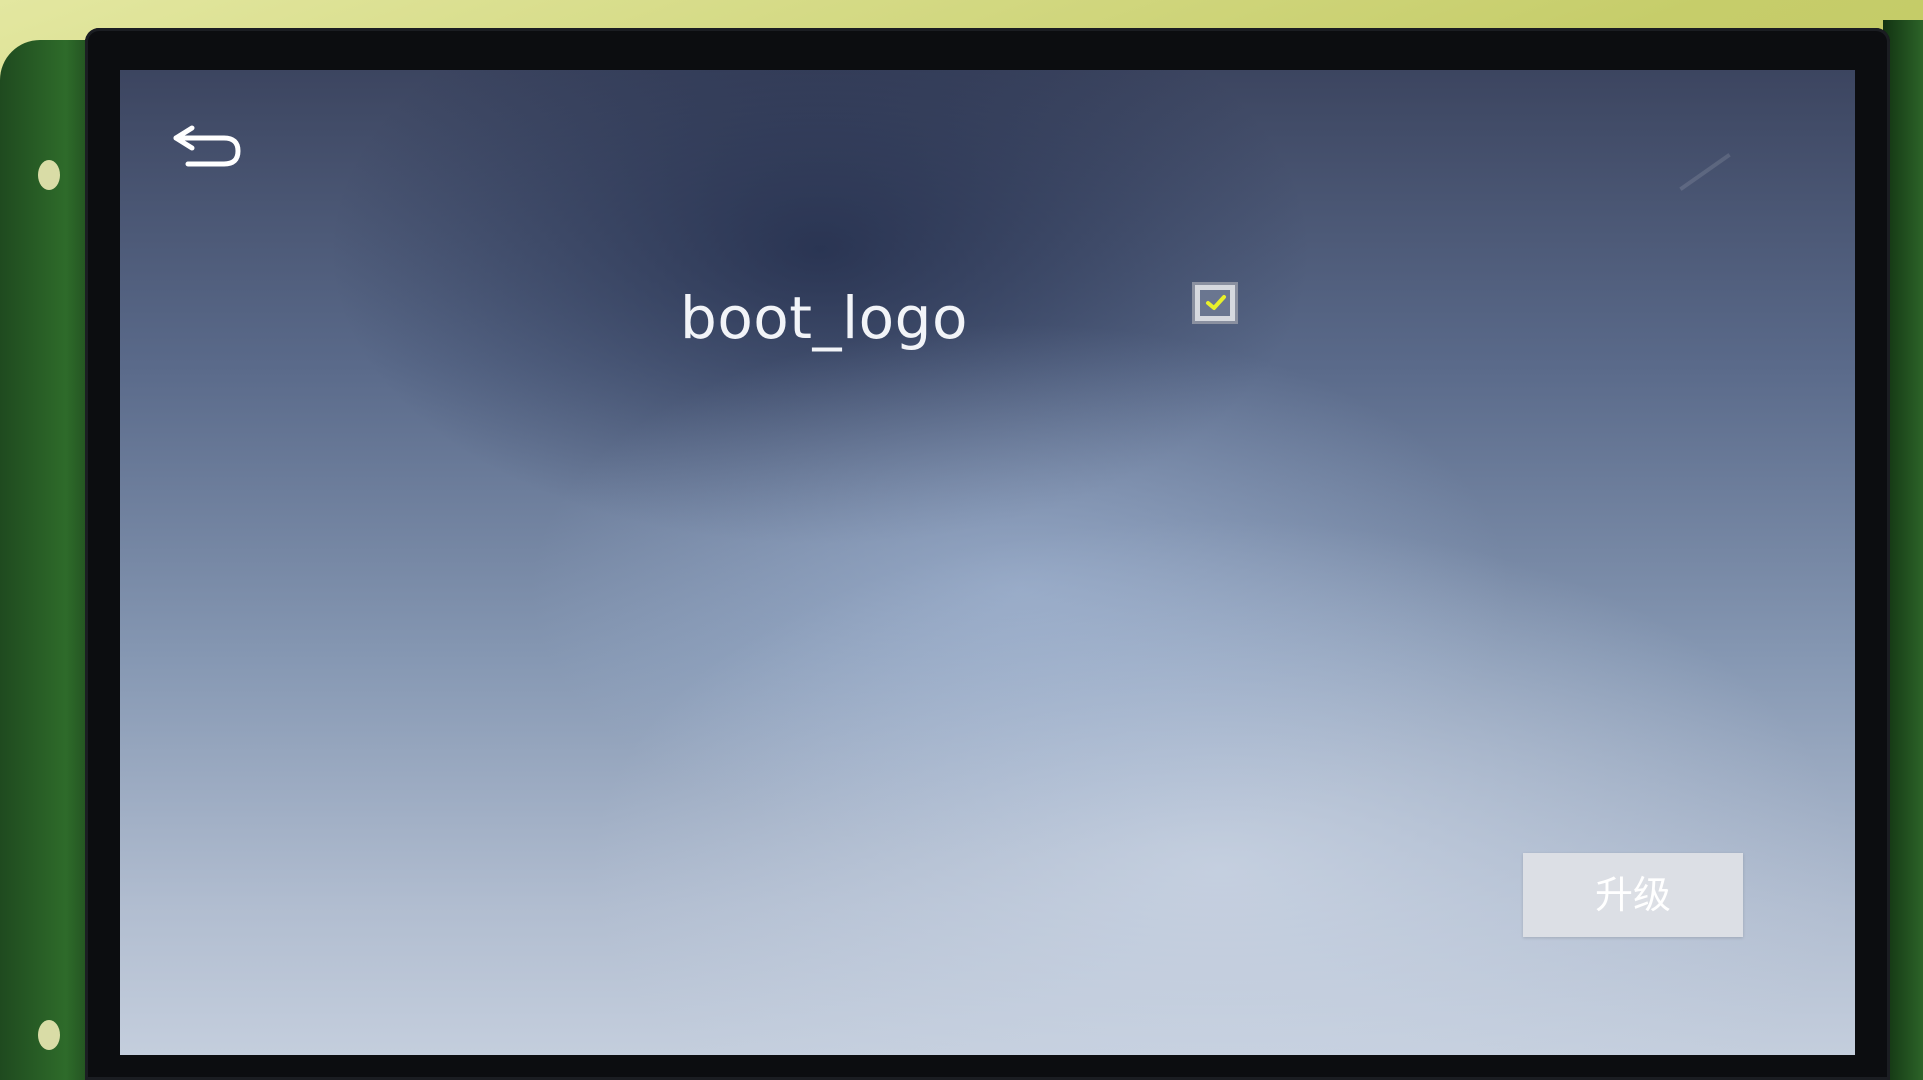  What do you see at coordinates (1030, 320) in the screenshot?
I see `boot-logo-row: boot_logo` at bounding box center [1030, 320].